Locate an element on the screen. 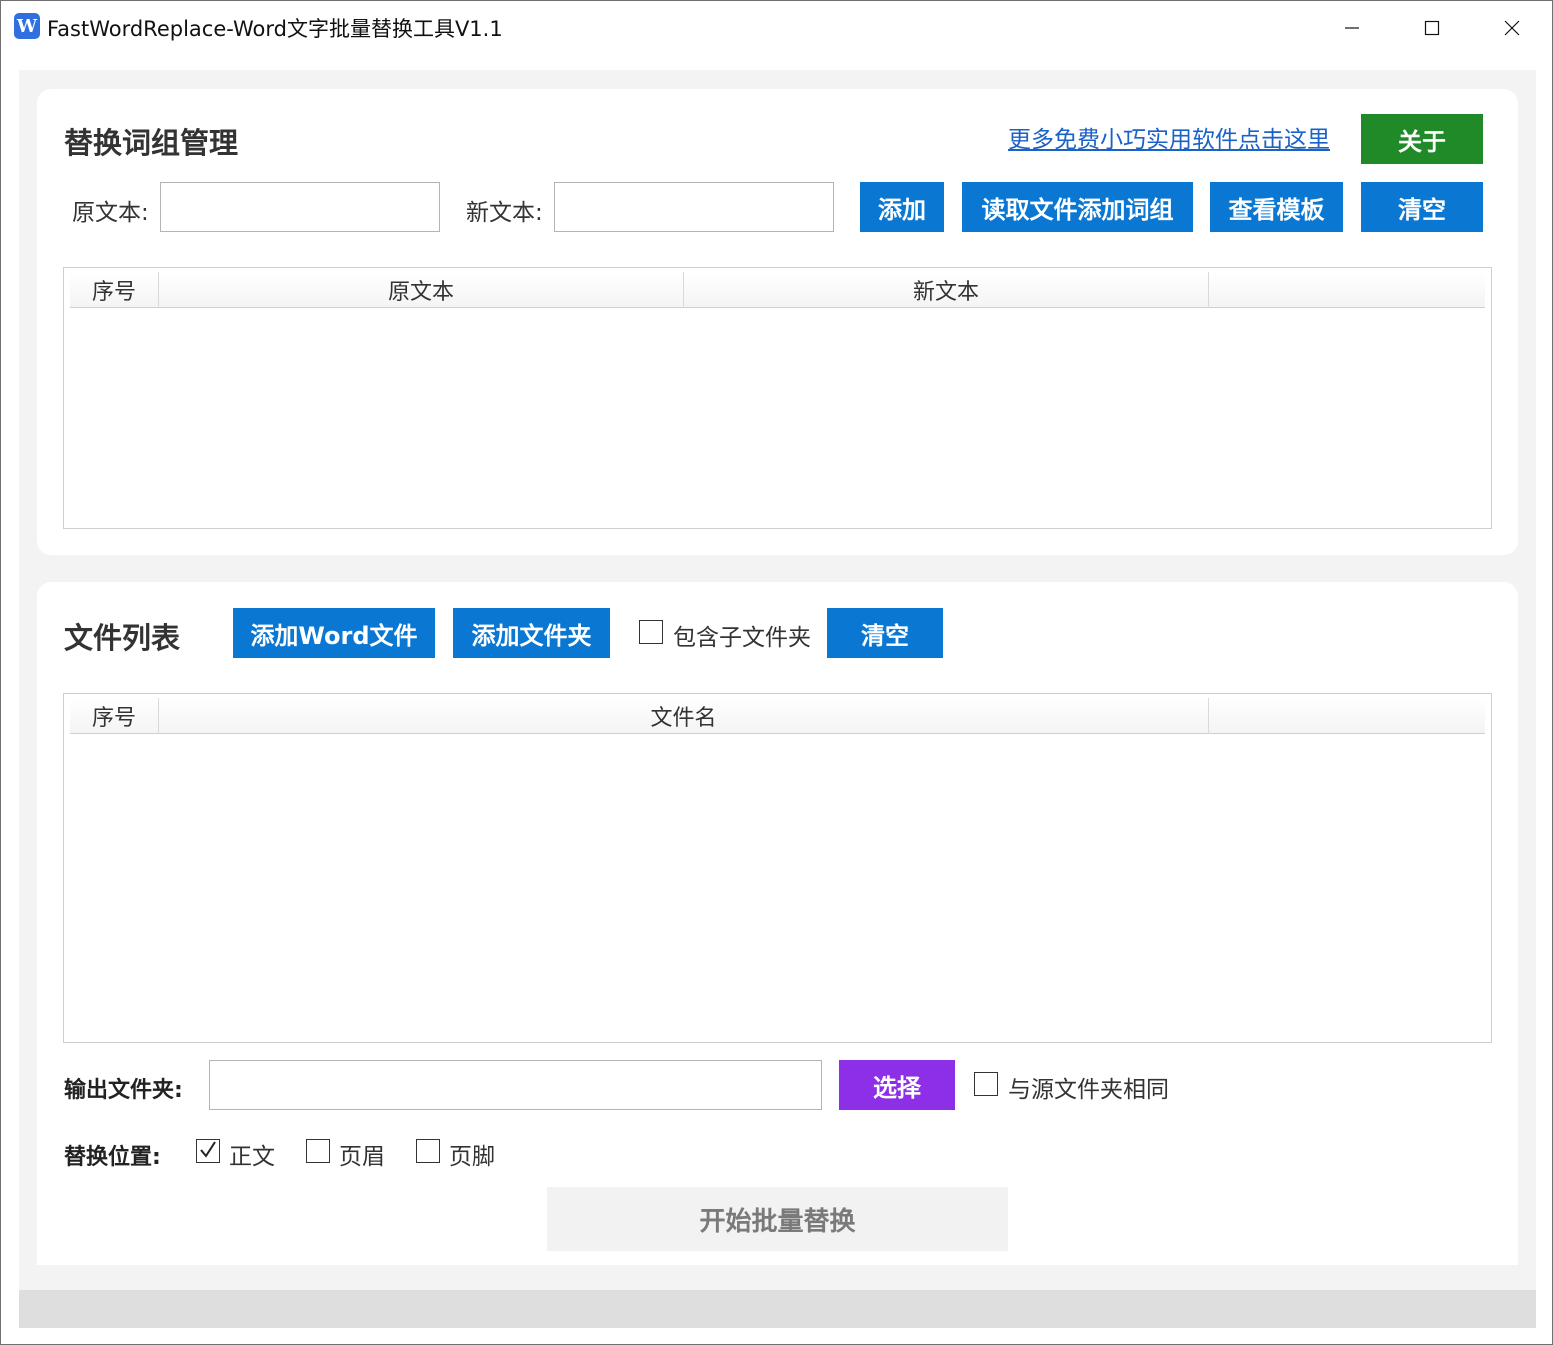 This screenshot has height=1345, width=1553. add-folder-button: 添加文件夹 is located at coordinates (531, 633).